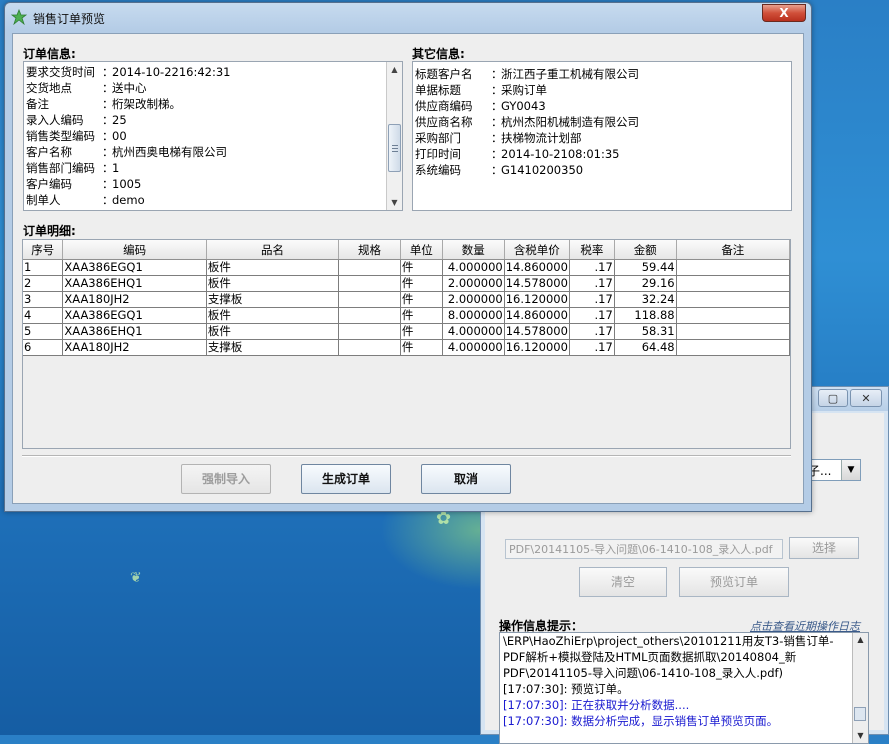 Image resolution: width=889 pixels, height=744 pixels. Describe the element at coordinates (537, 250) in the screenshot. I see `column-header: 含税单价` at that location.